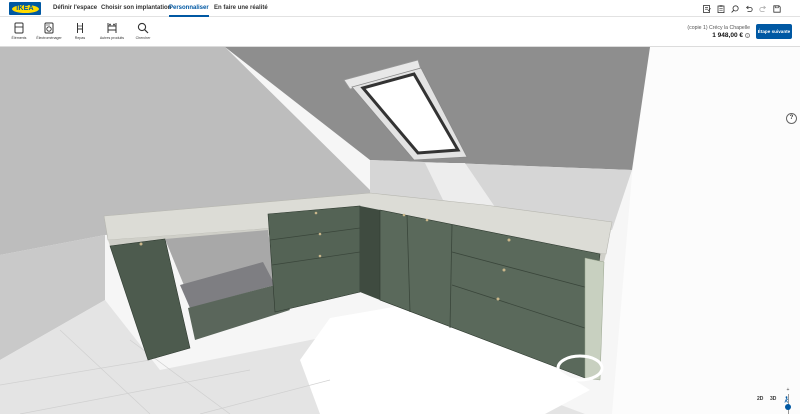  I want to click on clipboard-icon, so click(721, 8).